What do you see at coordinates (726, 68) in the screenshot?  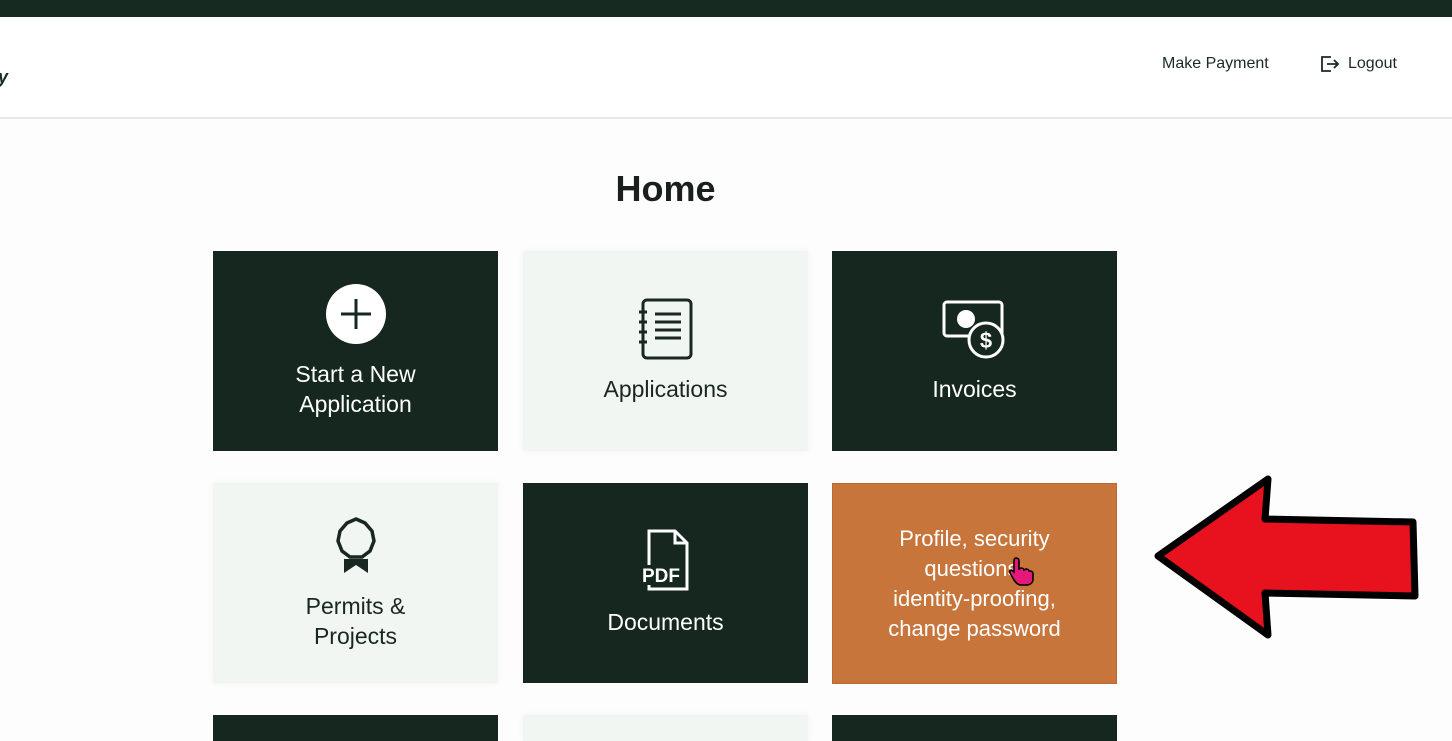 I see `site-header: y Make Payment Logout` at bounding box center [726, 68].